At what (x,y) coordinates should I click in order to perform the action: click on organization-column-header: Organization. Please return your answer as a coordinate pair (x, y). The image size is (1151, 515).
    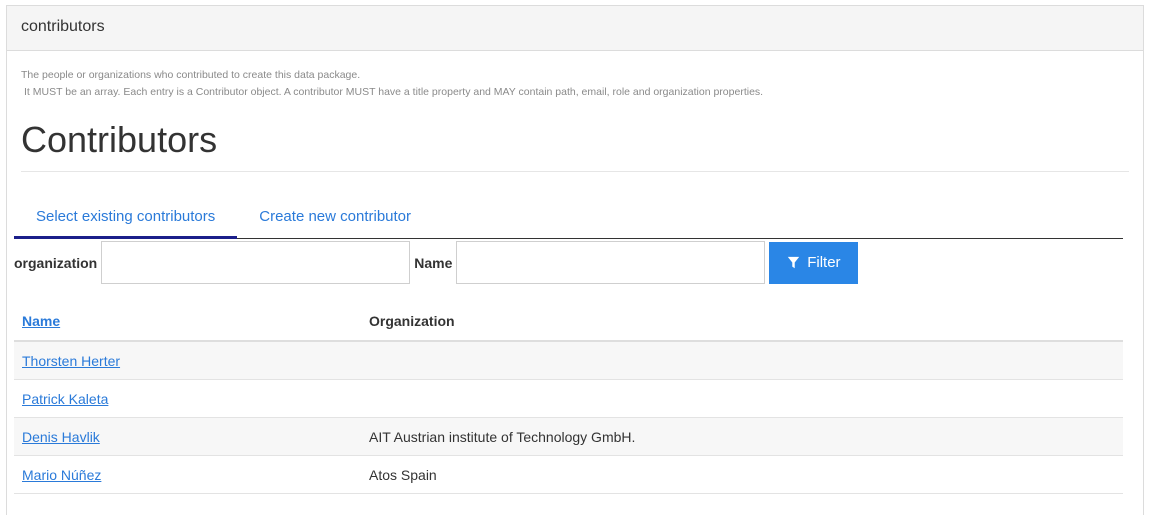
    Looking at the image, I should click on (742, 322).